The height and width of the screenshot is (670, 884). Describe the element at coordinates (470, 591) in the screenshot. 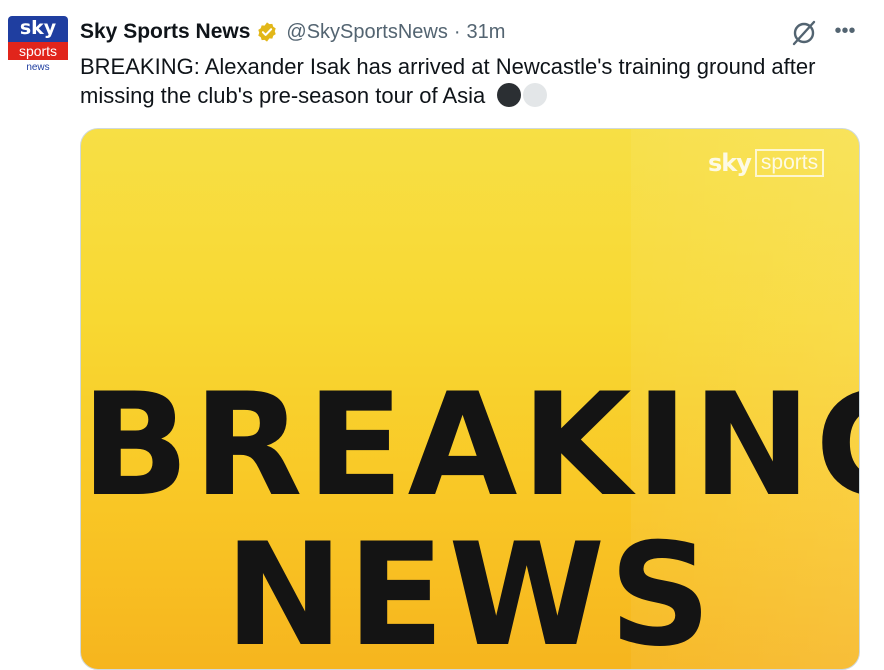

I see `headline-line-2: NEWS` at that location.